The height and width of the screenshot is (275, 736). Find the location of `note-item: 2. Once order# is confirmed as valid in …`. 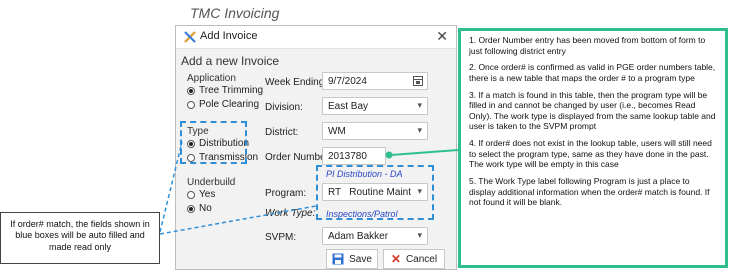

note-item: 2. Once order# is confirmed as valid in … is located at coordinates (592, 72).